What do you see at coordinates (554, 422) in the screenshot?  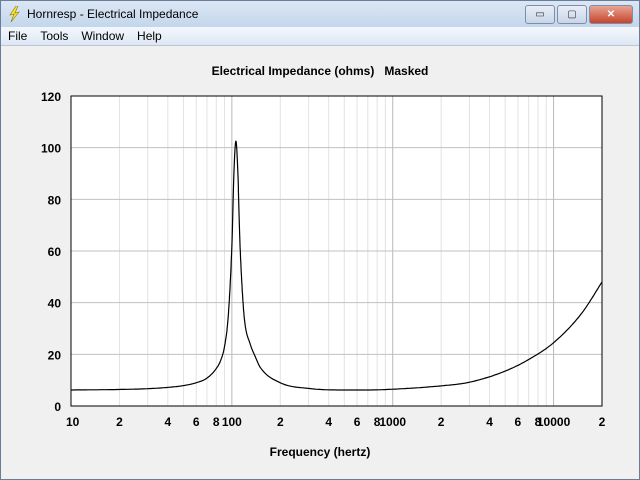 I see `x-tick-label: 10000` at bounding box center [554, 422].